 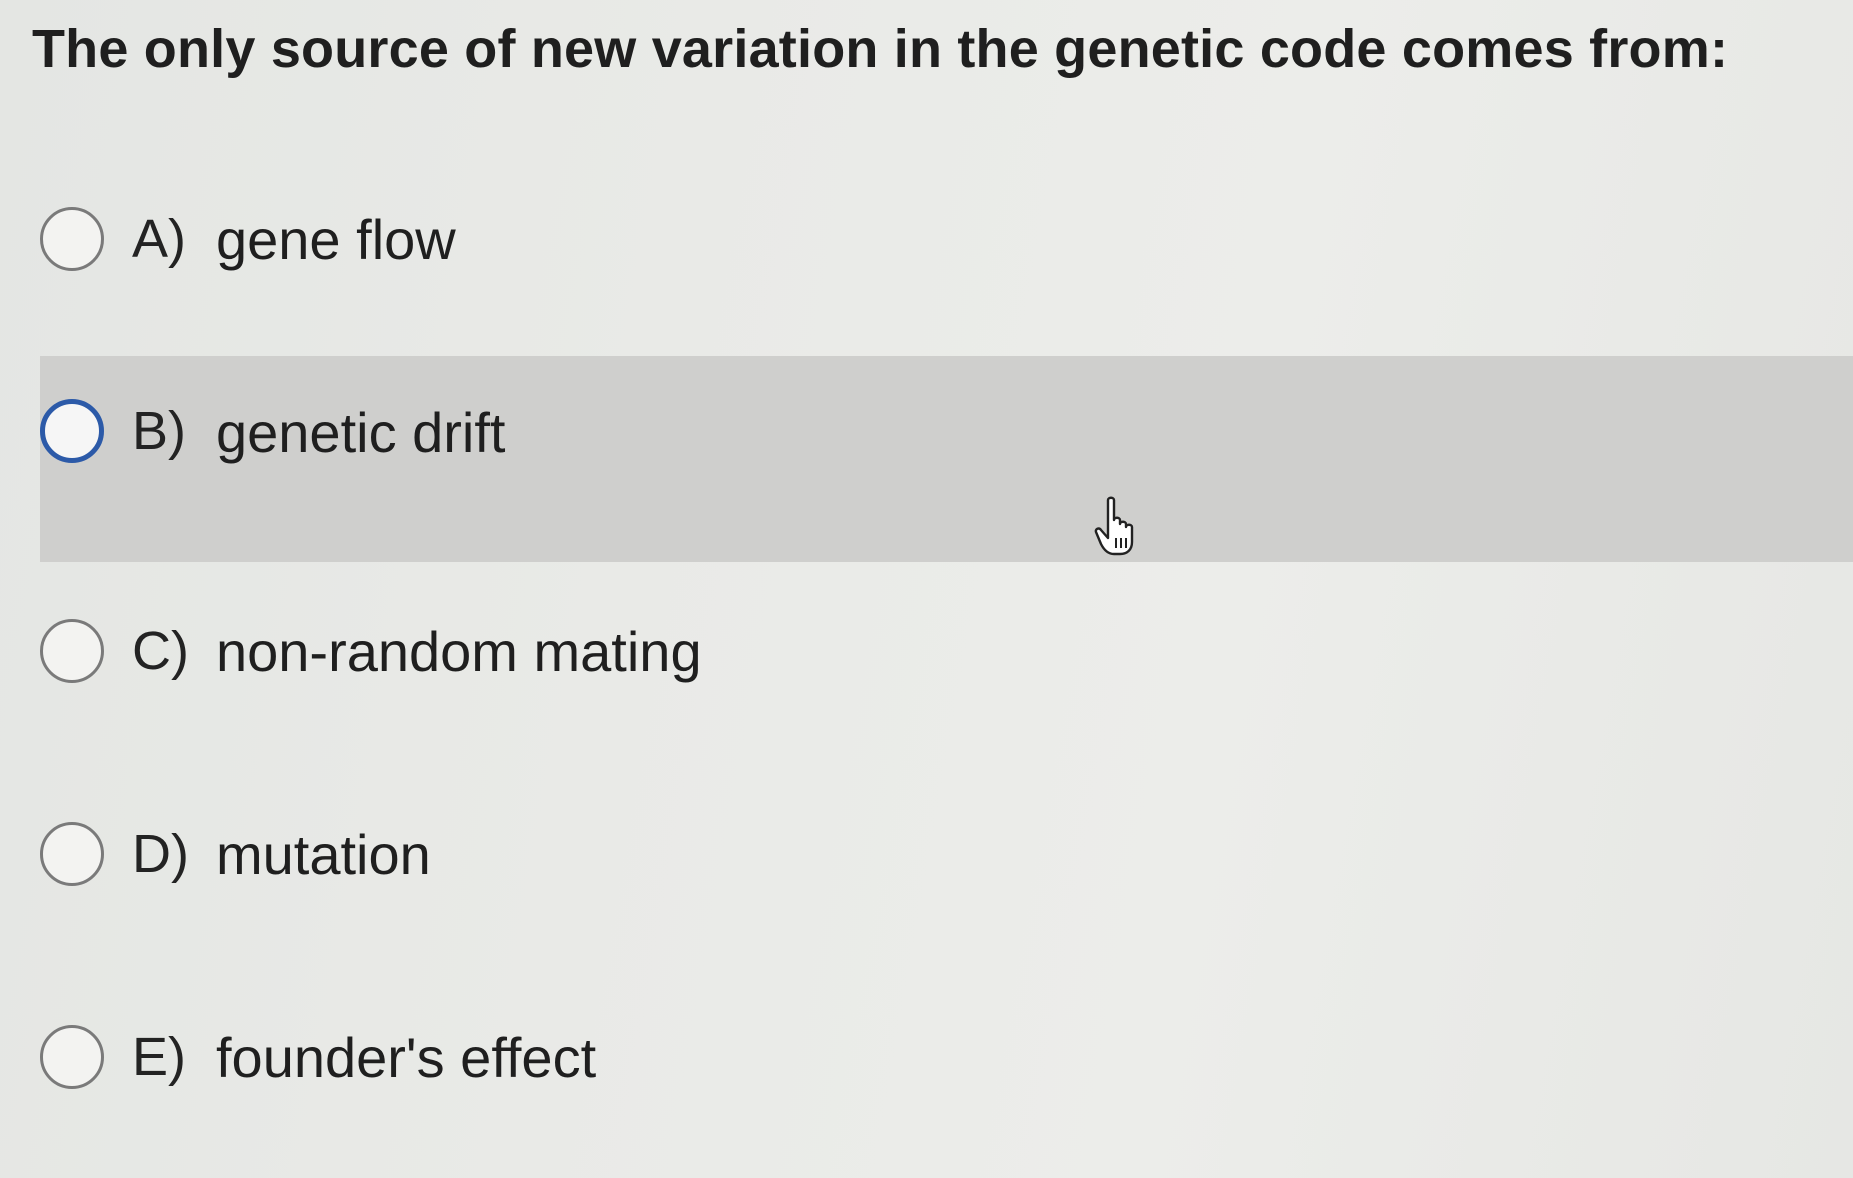 I want to click on option-c-label: non-random mating, so click(x=459, y=651).